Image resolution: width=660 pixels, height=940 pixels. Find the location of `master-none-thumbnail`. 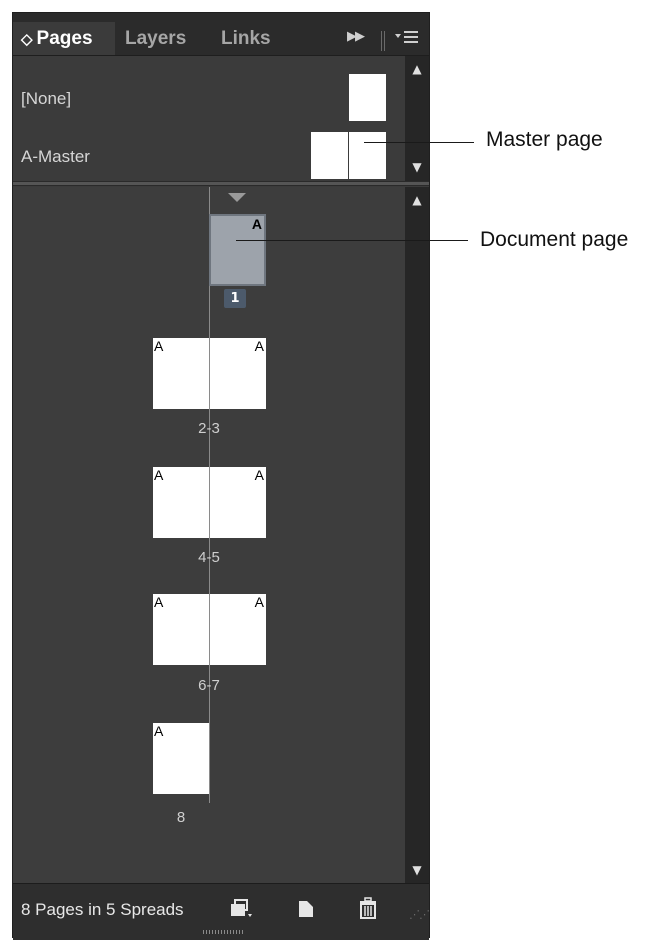

master-none-thumbnail is located at coordinates (367, 97).